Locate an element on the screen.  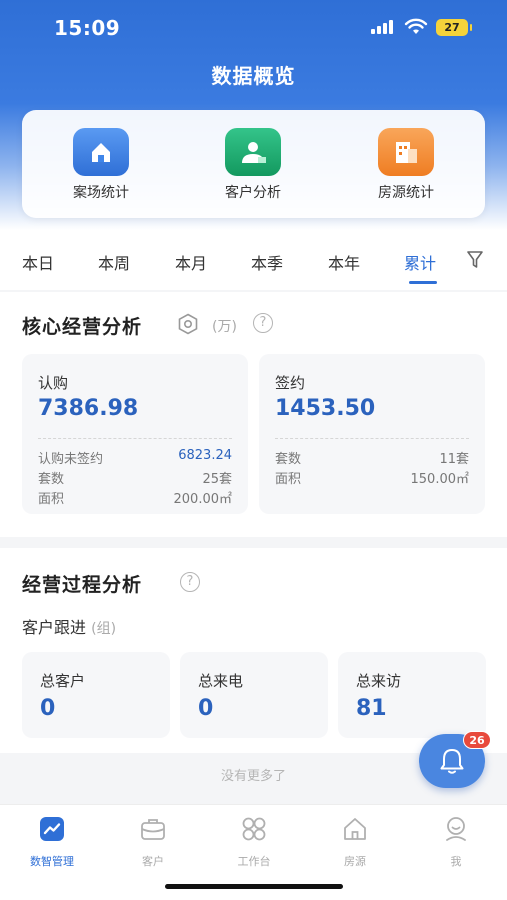
stat-value: 81 is located at coordinates (371, 708).